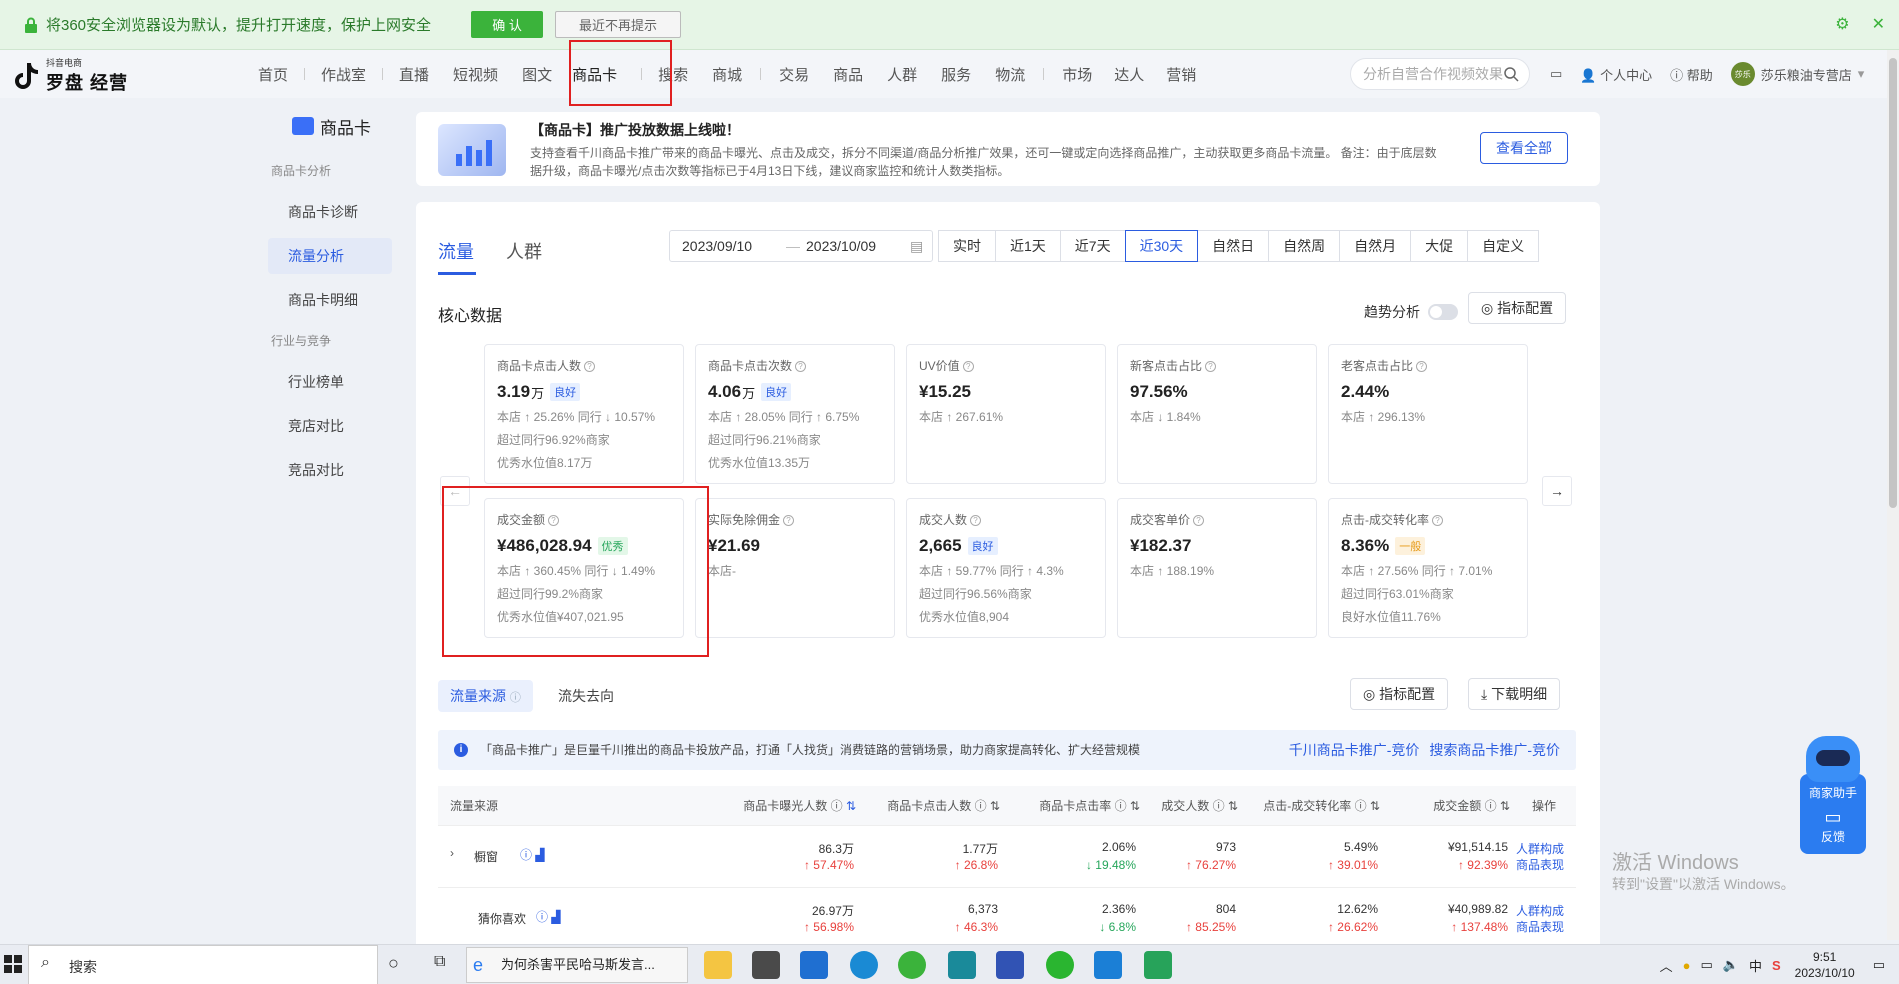  I want to click on nav-search-input: 分析自营合作视频效果, so click(1440, 74).